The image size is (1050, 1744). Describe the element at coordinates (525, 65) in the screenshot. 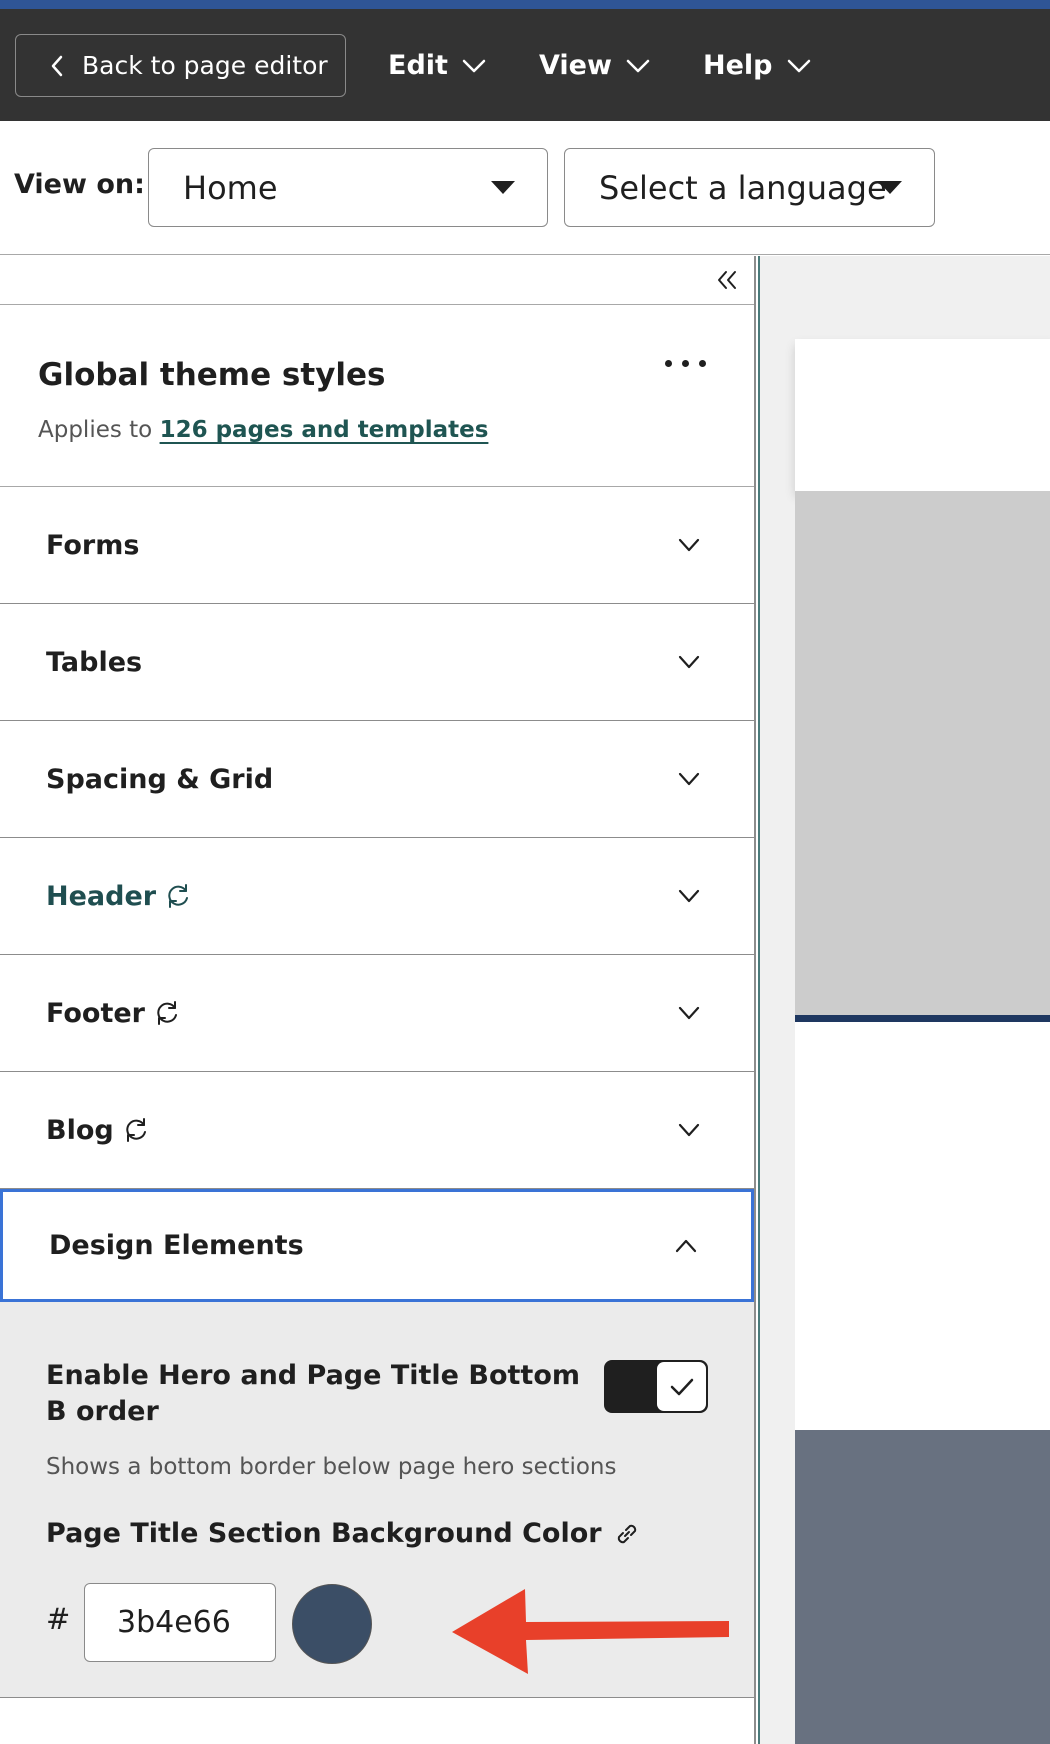

I see `editor-toolbar: Back to page editor Edit View Help` at that location.